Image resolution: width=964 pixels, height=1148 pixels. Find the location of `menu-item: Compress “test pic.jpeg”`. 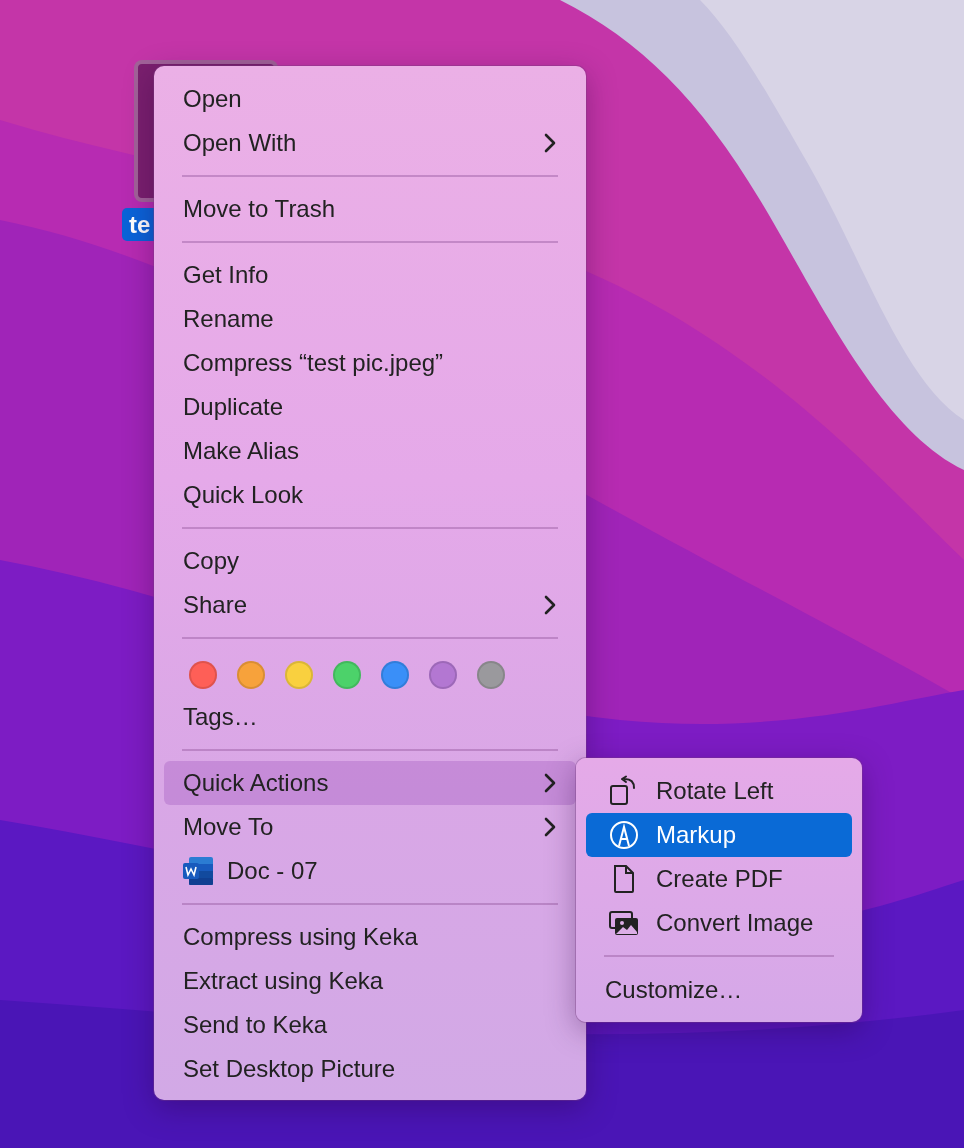

menu-item: Compress “test pic.jpeg” is located at coordinates (370, 363).